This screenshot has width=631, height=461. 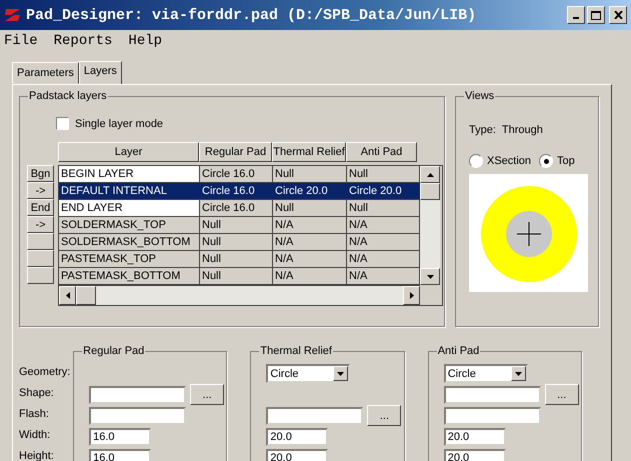 What do you see at coordinates (509, 161) in the screenshot?
I see `radio-label: XSection` at bounding box center [509, 161].